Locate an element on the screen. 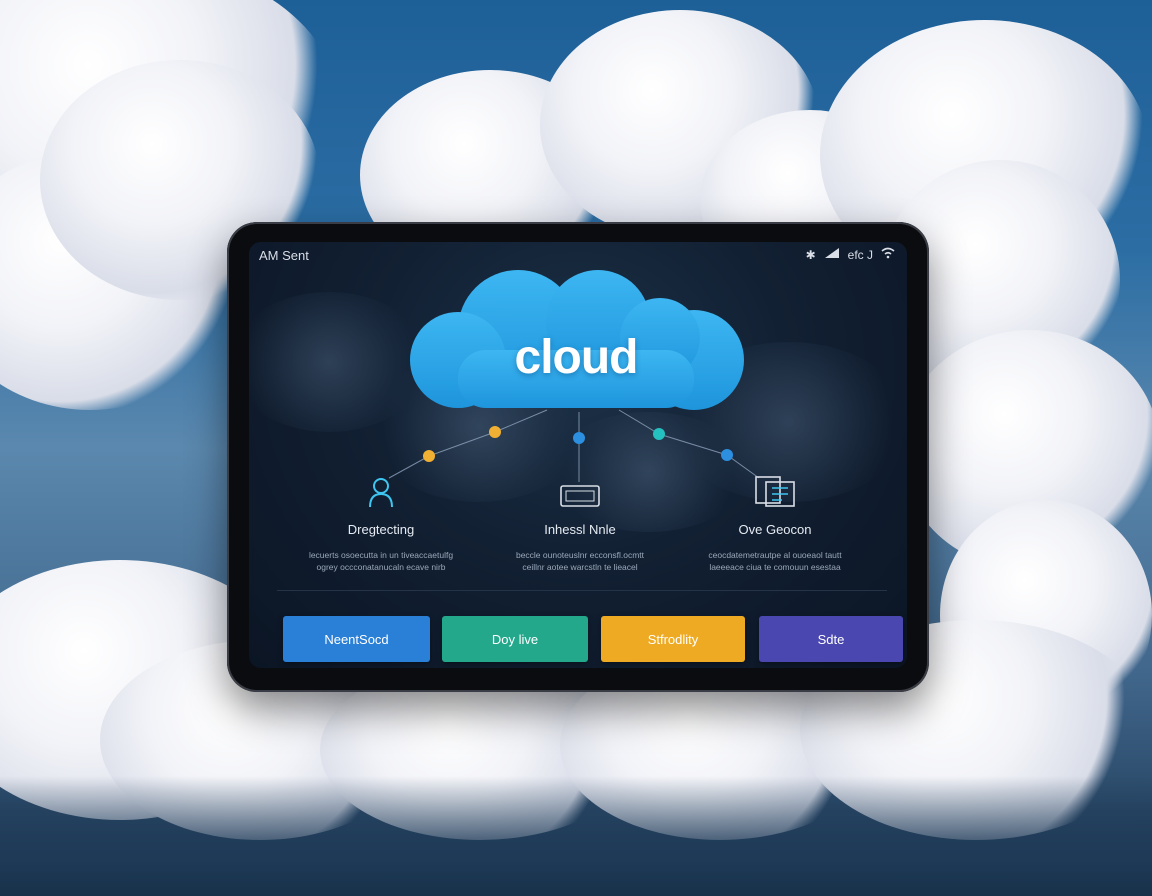 Image resolution: width=1152 pixels, height=896 pixels. sdte-button: Sdte is located at coordinates (831, 639).